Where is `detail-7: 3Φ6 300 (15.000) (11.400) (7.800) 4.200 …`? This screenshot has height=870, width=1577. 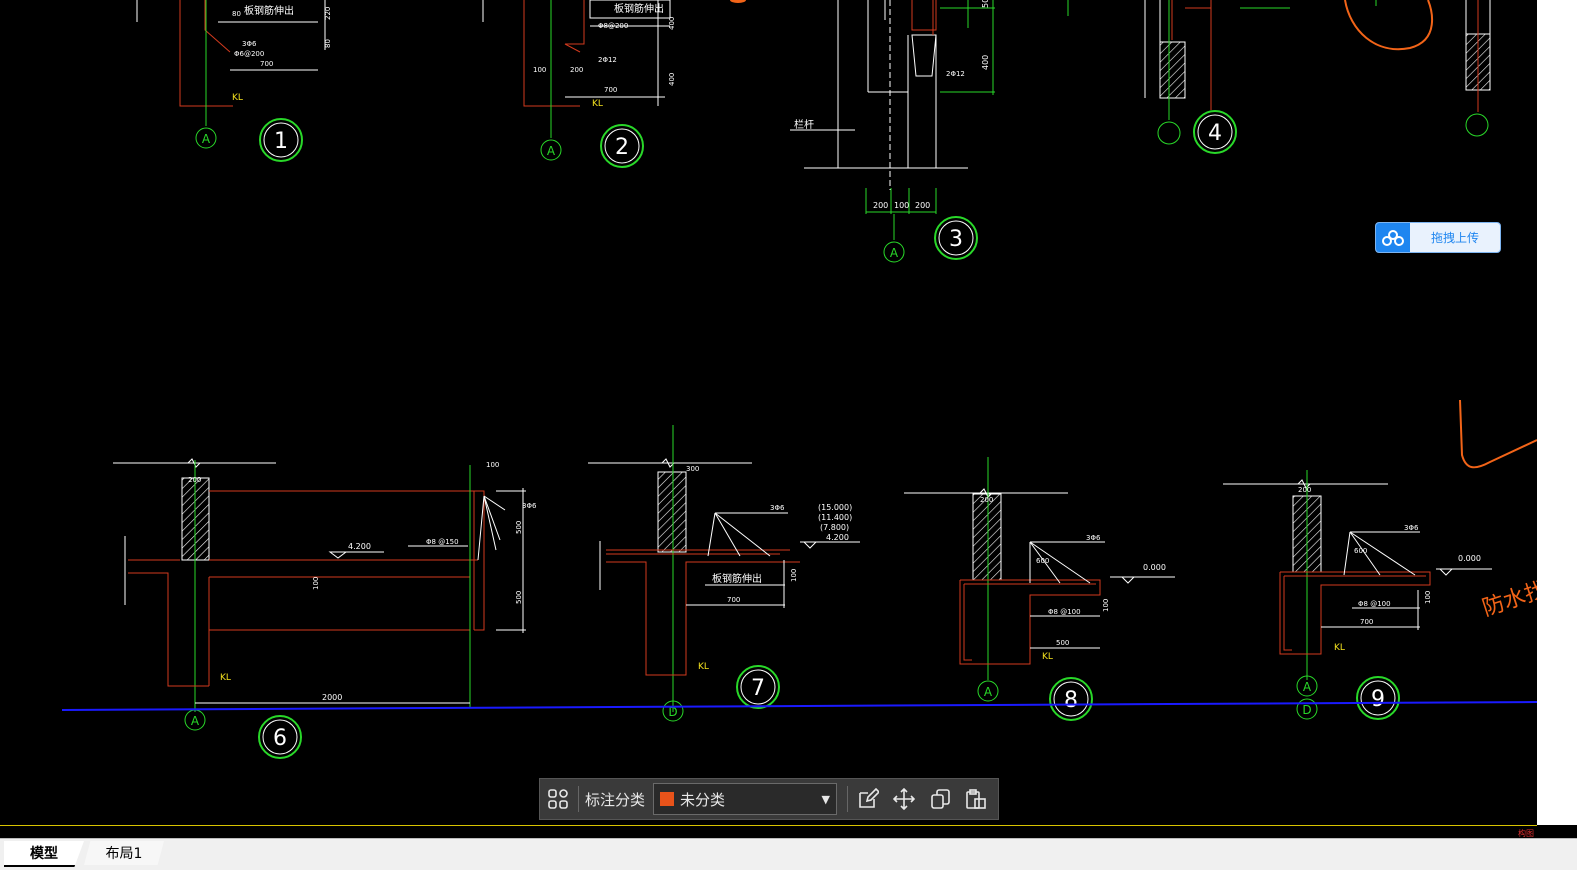 detail-7: 3Φ6 300 (15.000) (11.400) (7.800) 4.200 … is located at coordinates (724, 573).